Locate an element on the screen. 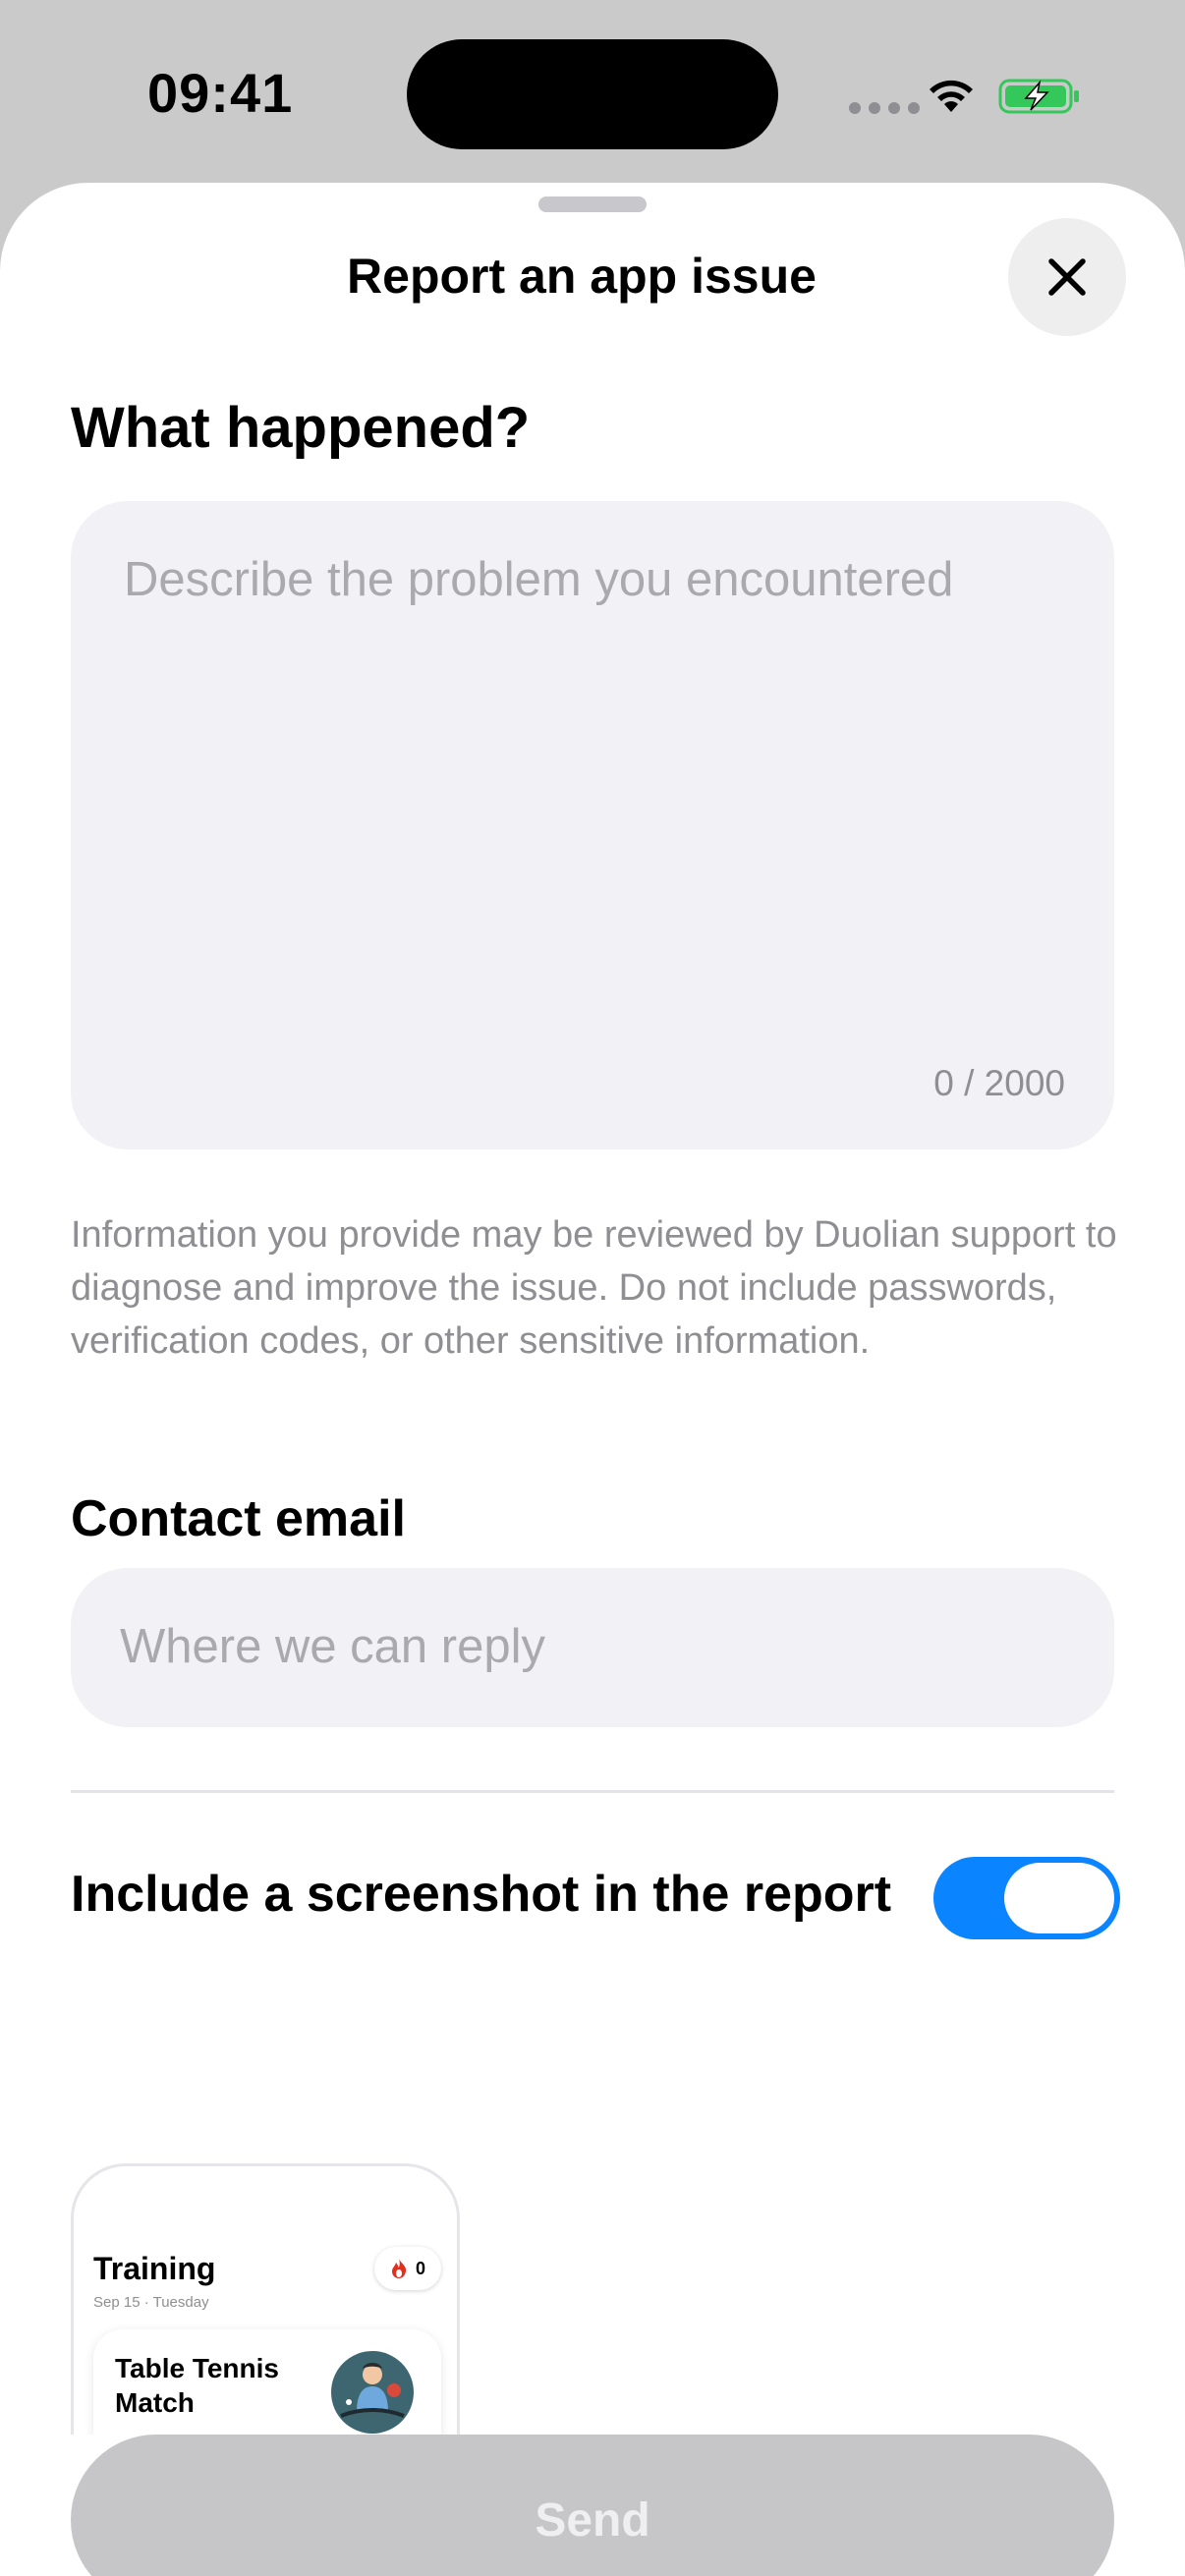 The height and width of the screenshot is (2576, 1185). include-screenshot-label: Include a screenshot in the report is located at coordinates (482, 1894).